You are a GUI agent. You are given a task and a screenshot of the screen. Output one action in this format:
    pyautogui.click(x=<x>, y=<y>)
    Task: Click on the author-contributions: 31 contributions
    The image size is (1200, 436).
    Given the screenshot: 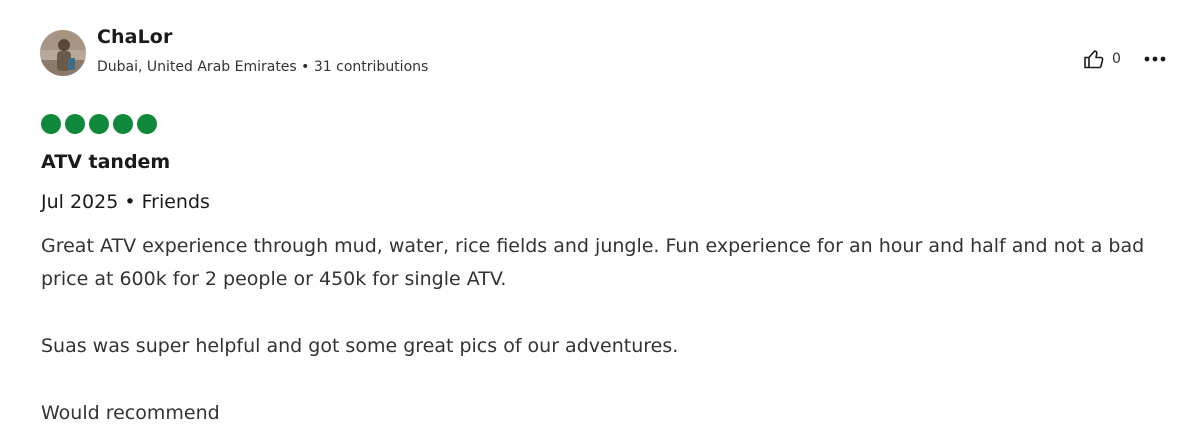 What is the action you would take?
    pyautogui.click(x=371, y=67)
    